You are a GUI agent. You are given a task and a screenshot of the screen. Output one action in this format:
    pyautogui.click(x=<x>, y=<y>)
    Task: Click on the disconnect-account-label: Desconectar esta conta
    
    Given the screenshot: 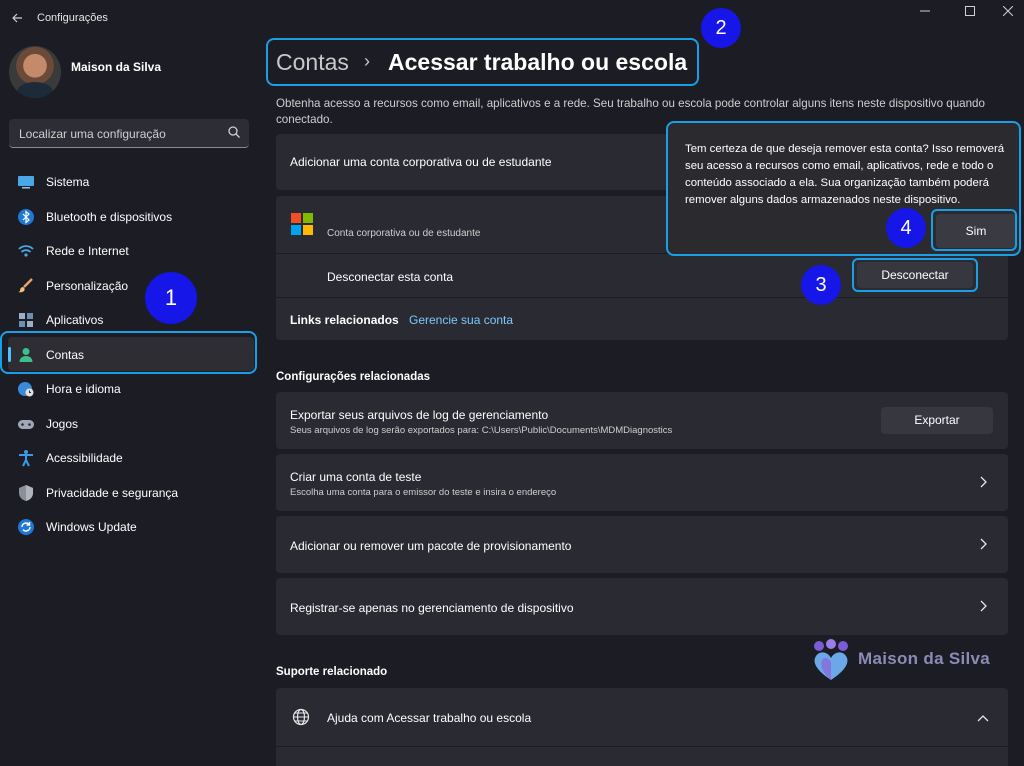 What is the action you would take?
    pyautogui.click(x=390, y=277)
    